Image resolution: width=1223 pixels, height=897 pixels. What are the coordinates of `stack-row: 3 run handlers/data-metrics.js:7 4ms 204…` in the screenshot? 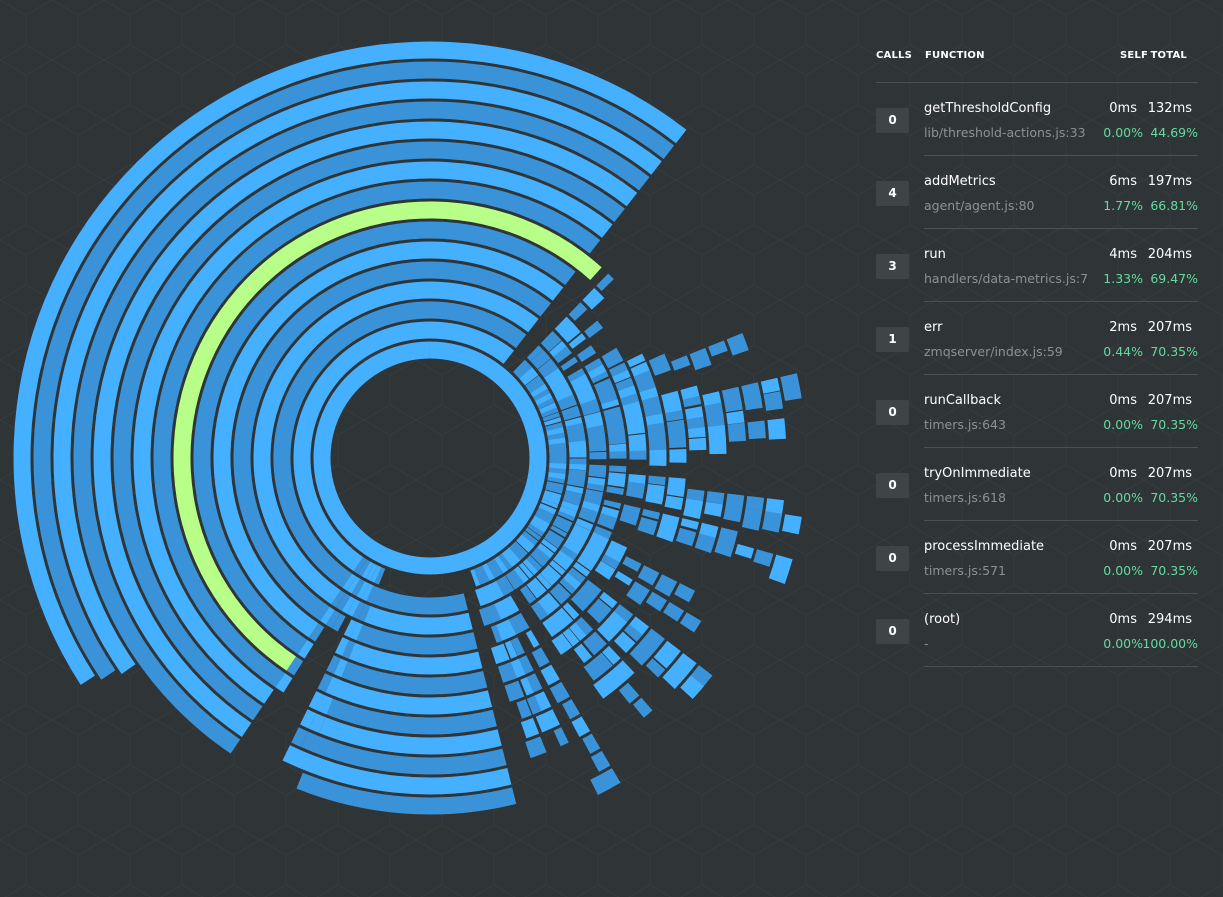 It's located at (1037, 265).